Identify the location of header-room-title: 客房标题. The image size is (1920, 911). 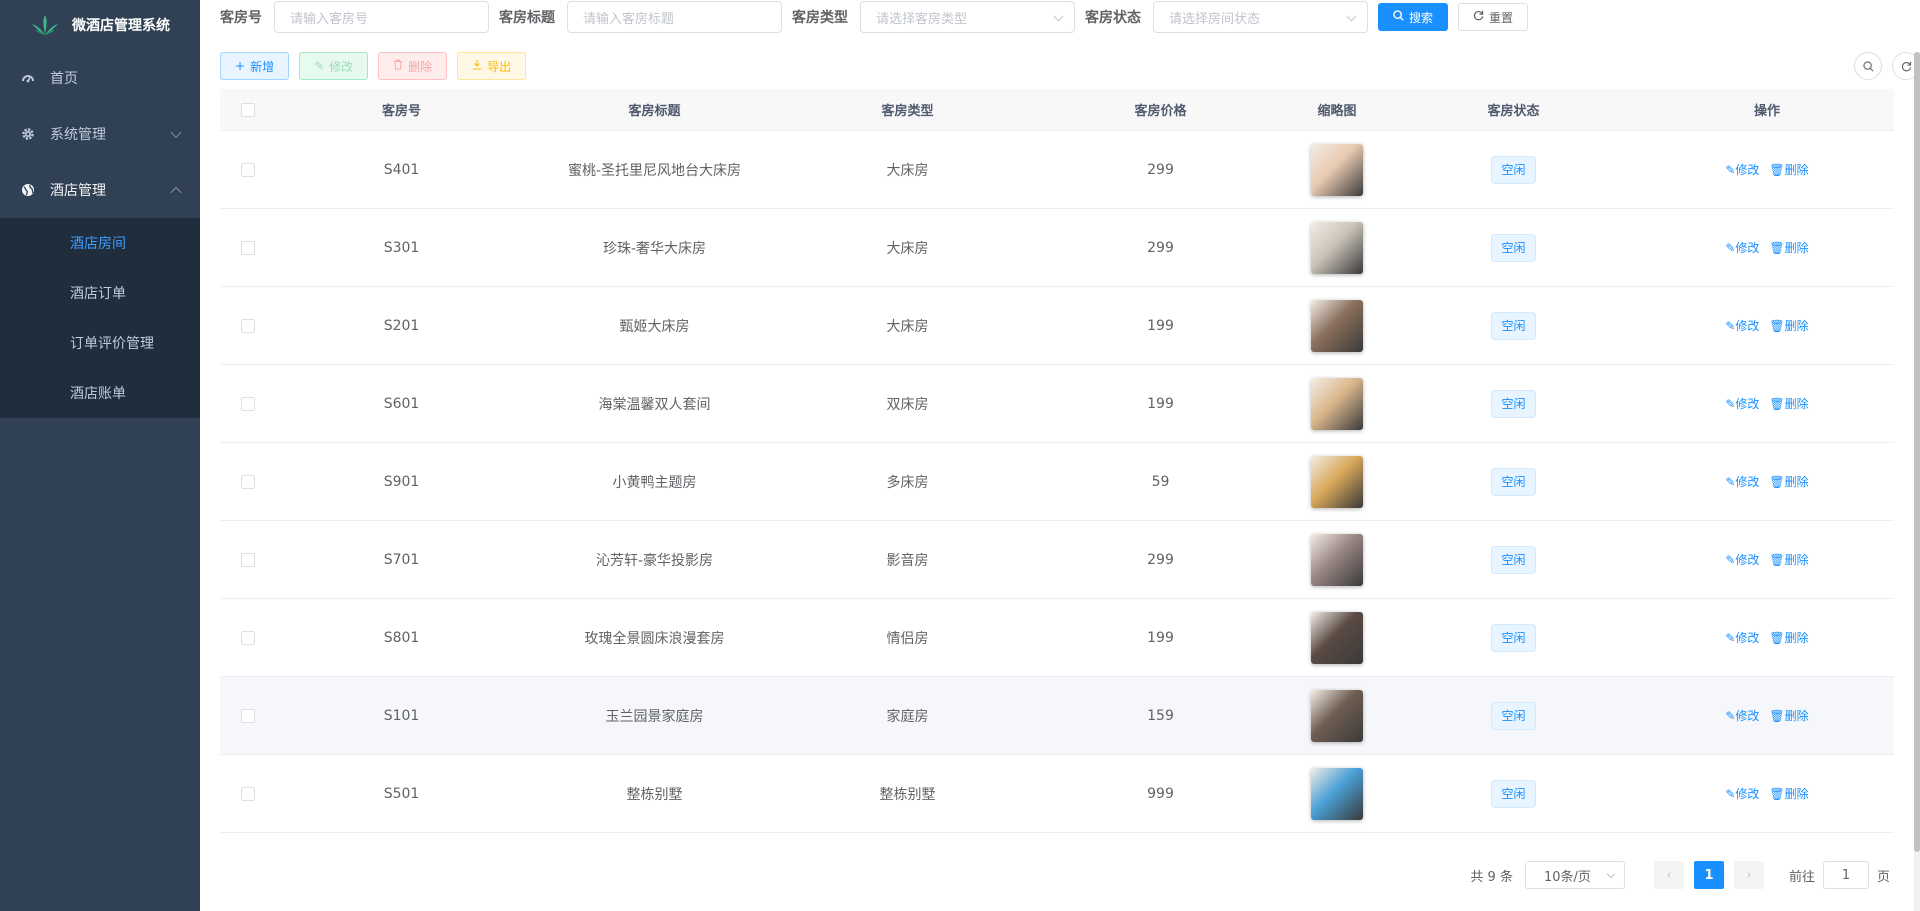
(654, 109).